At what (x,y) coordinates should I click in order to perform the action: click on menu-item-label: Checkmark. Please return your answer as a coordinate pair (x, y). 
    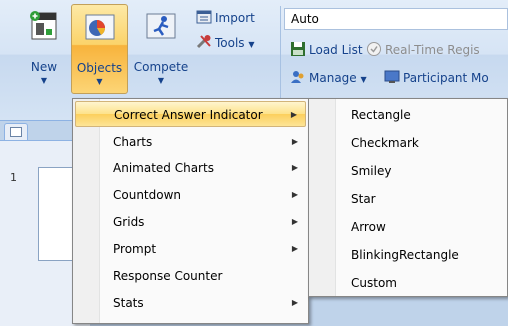
    Looking at the image, I should click on (385, 143).